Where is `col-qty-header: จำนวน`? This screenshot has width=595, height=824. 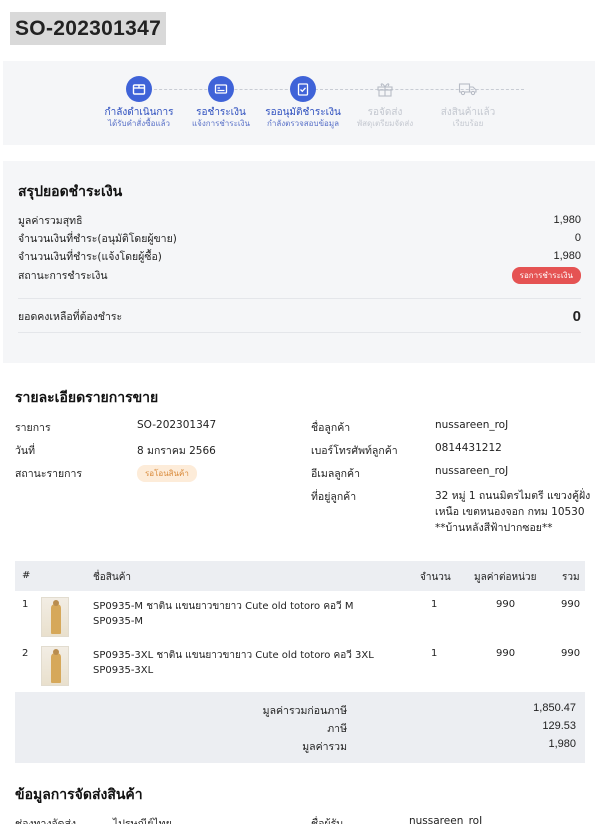
col-qty-header: จำนวน is located at coordinates (435, 577).